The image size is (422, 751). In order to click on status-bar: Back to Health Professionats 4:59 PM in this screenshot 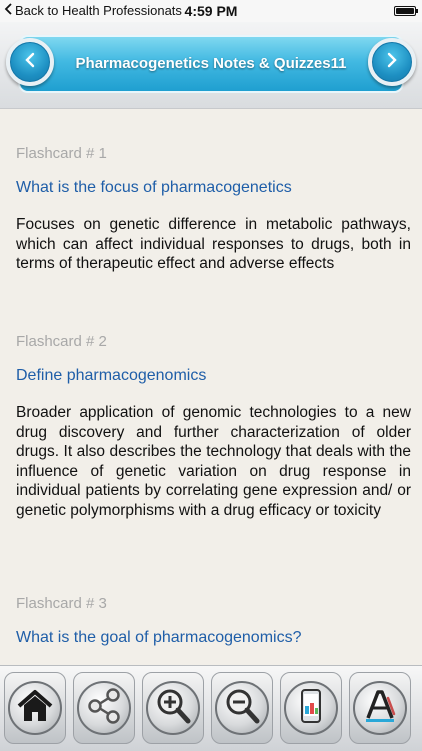, I will do `click(211, 11)`.